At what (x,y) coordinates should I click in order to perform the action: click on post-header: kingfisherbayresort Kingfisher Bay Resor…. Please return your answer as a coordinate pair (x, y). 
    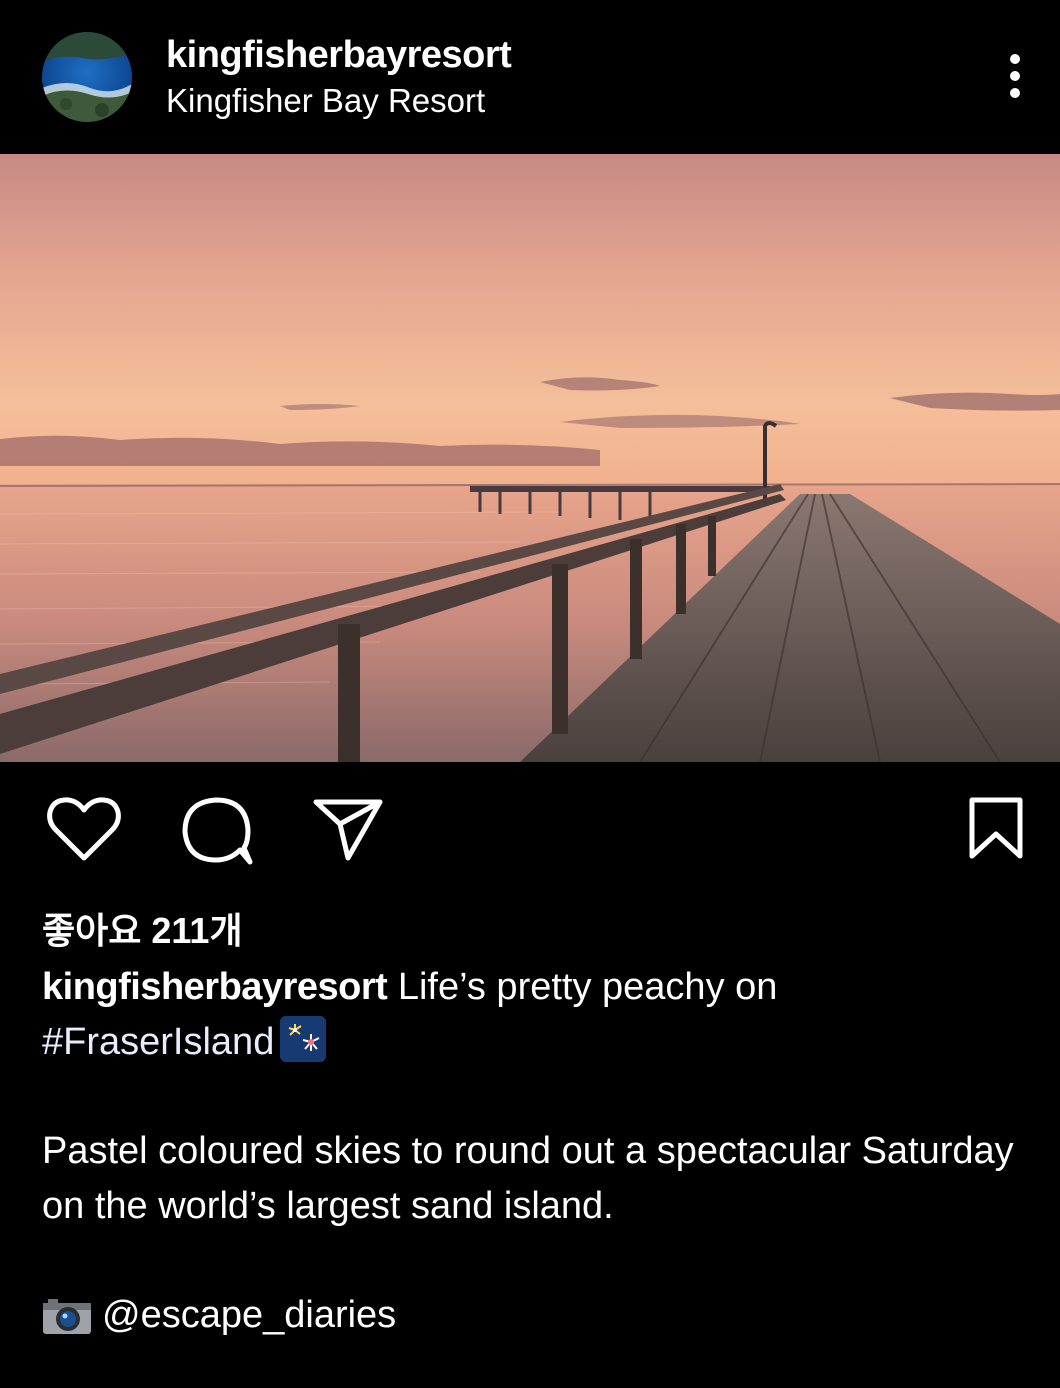
    Looking at the image, I should click on (530, 77).